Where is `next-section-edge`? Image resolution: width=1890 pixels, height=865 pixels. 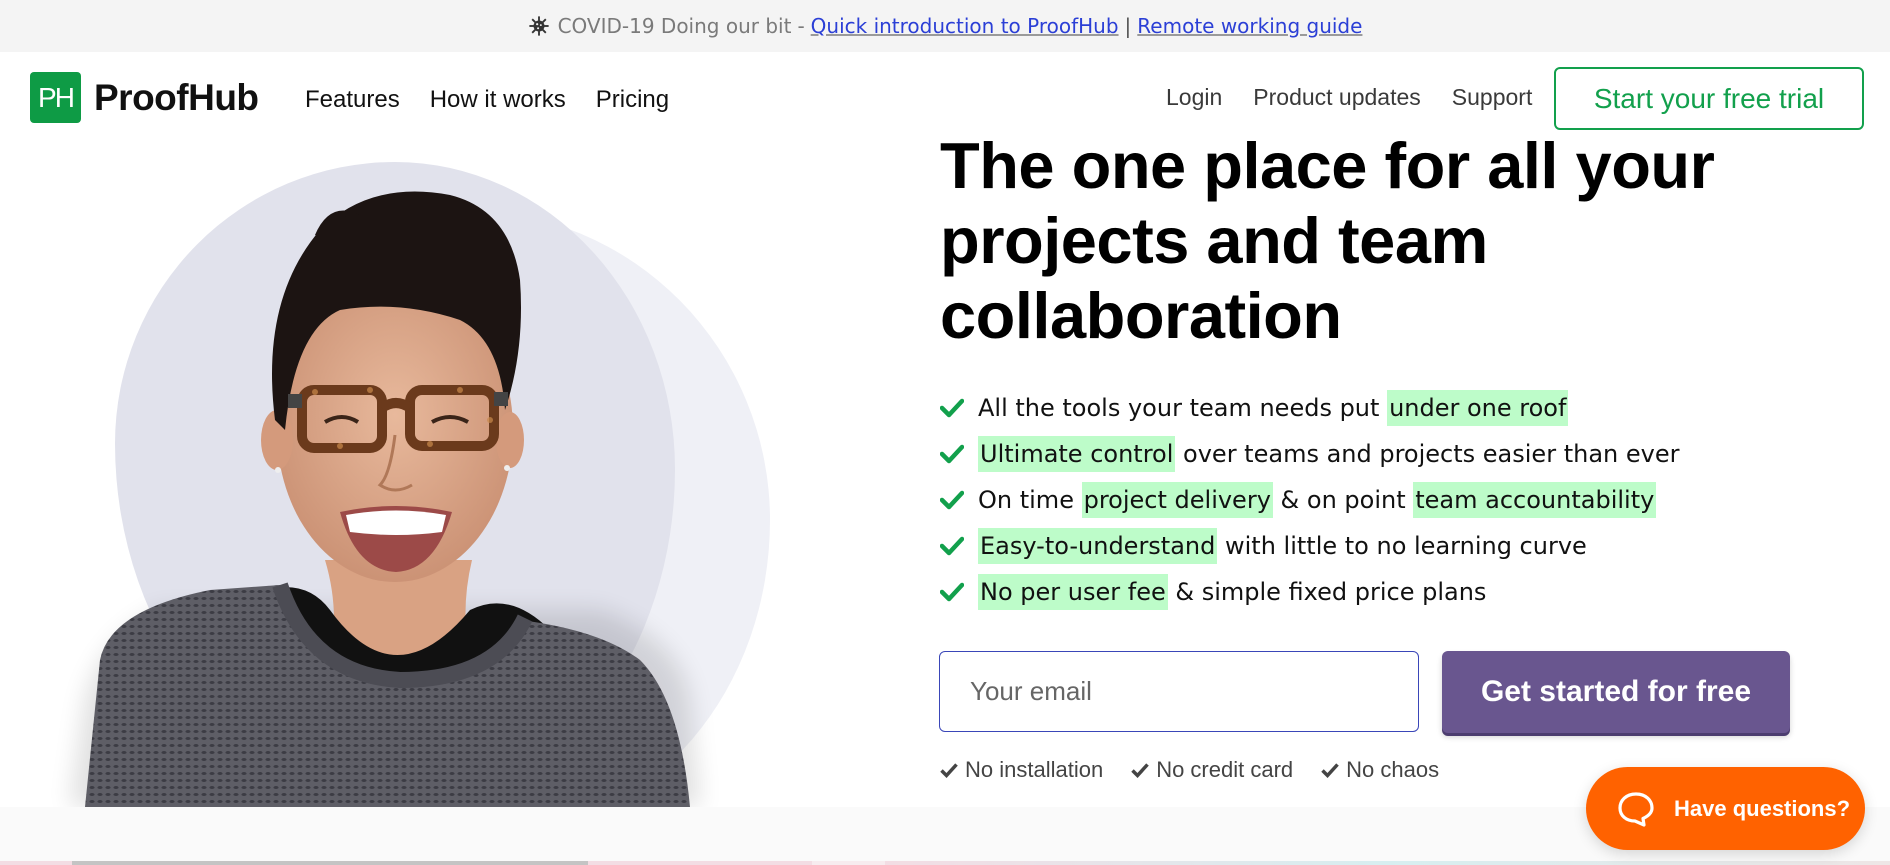
next-section-edge is located at coordinates (945, 863).